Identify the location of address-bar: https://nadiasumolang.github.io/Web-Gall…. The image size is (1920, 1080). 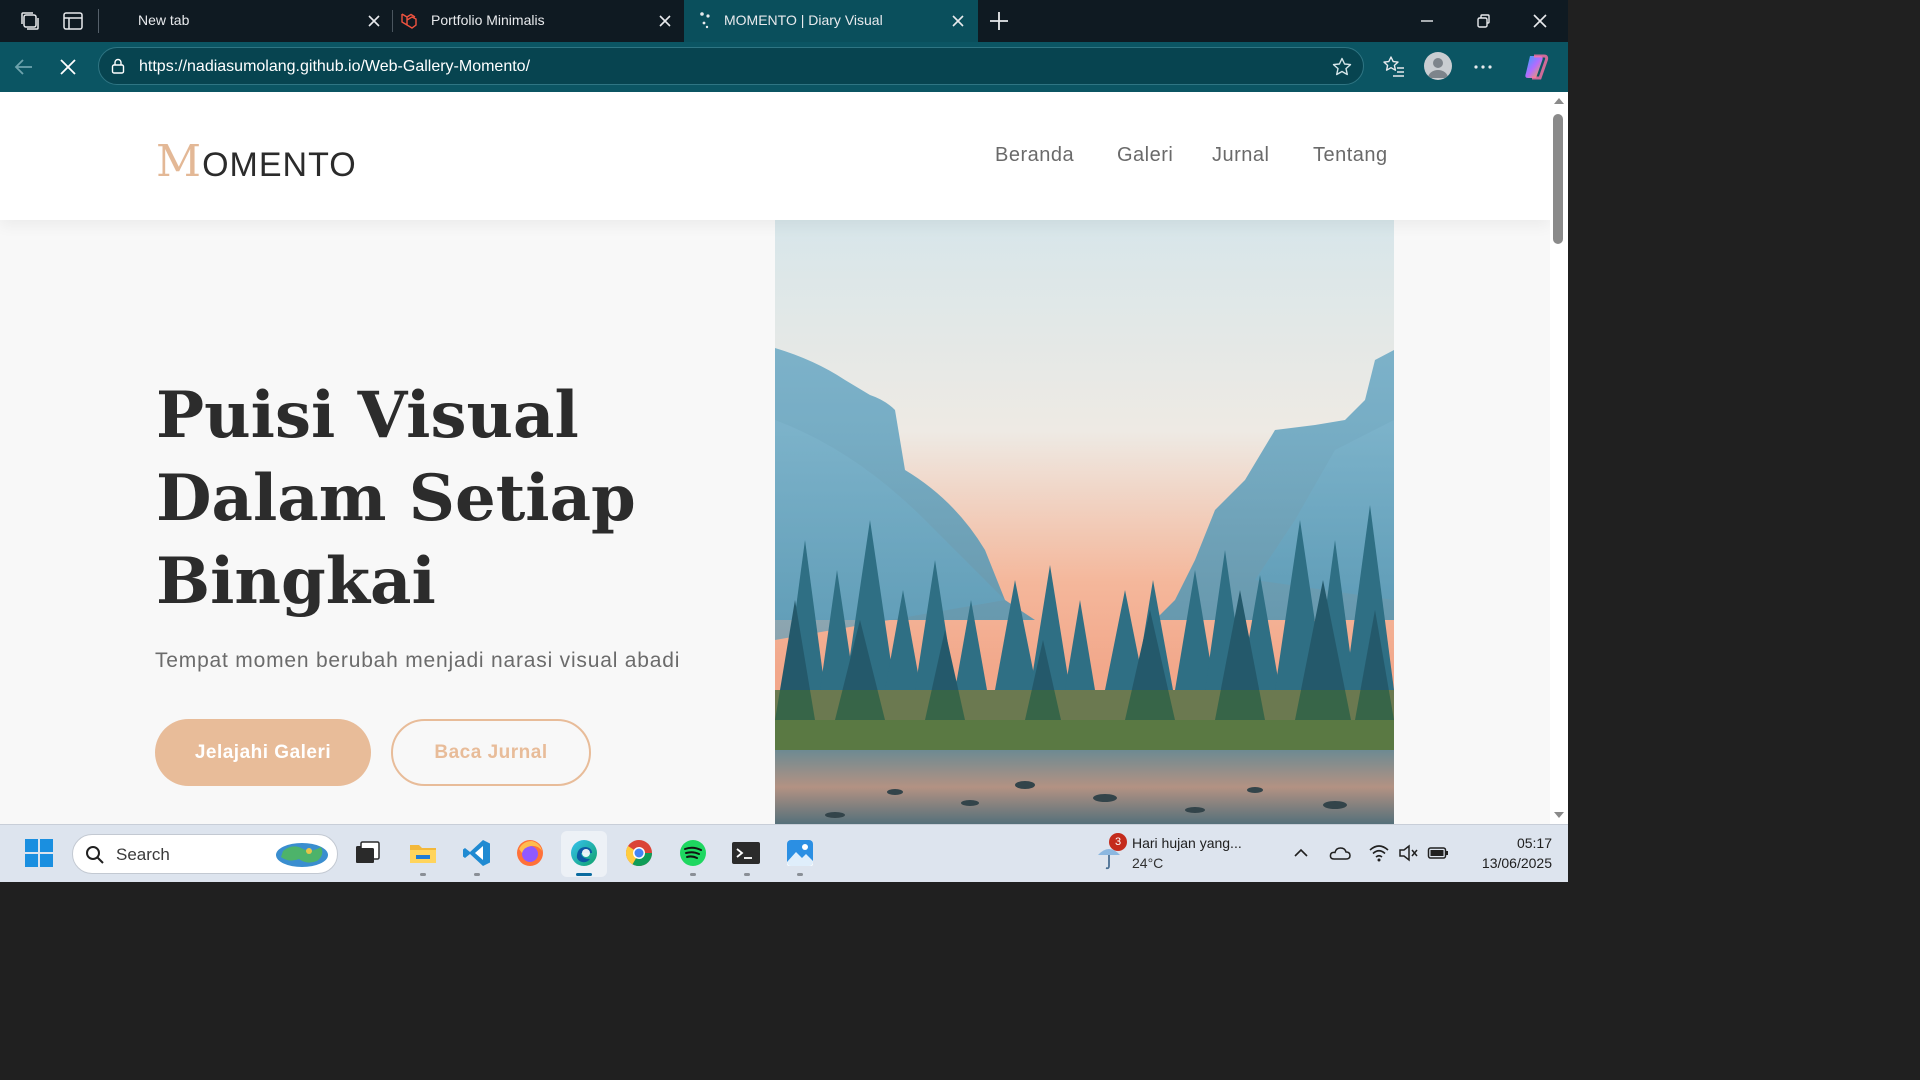
(731, 66).